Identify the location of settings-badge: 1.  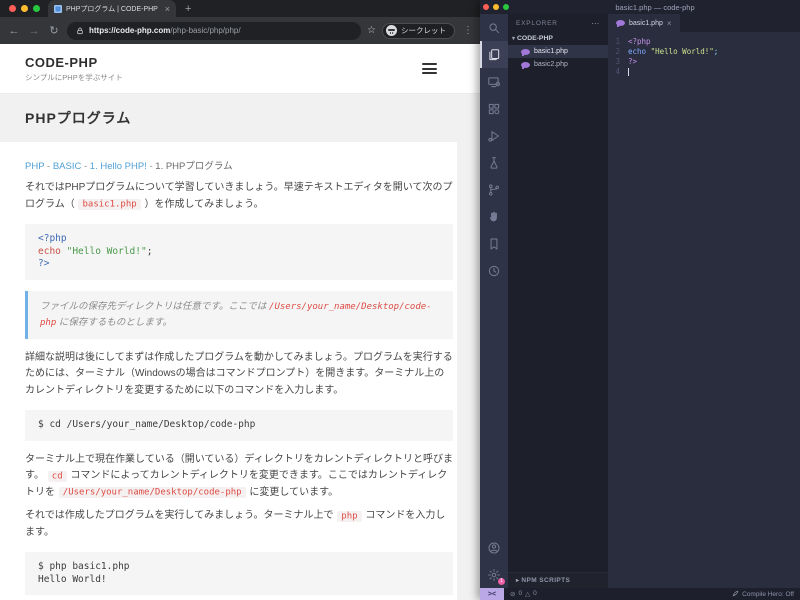
(501, 581).